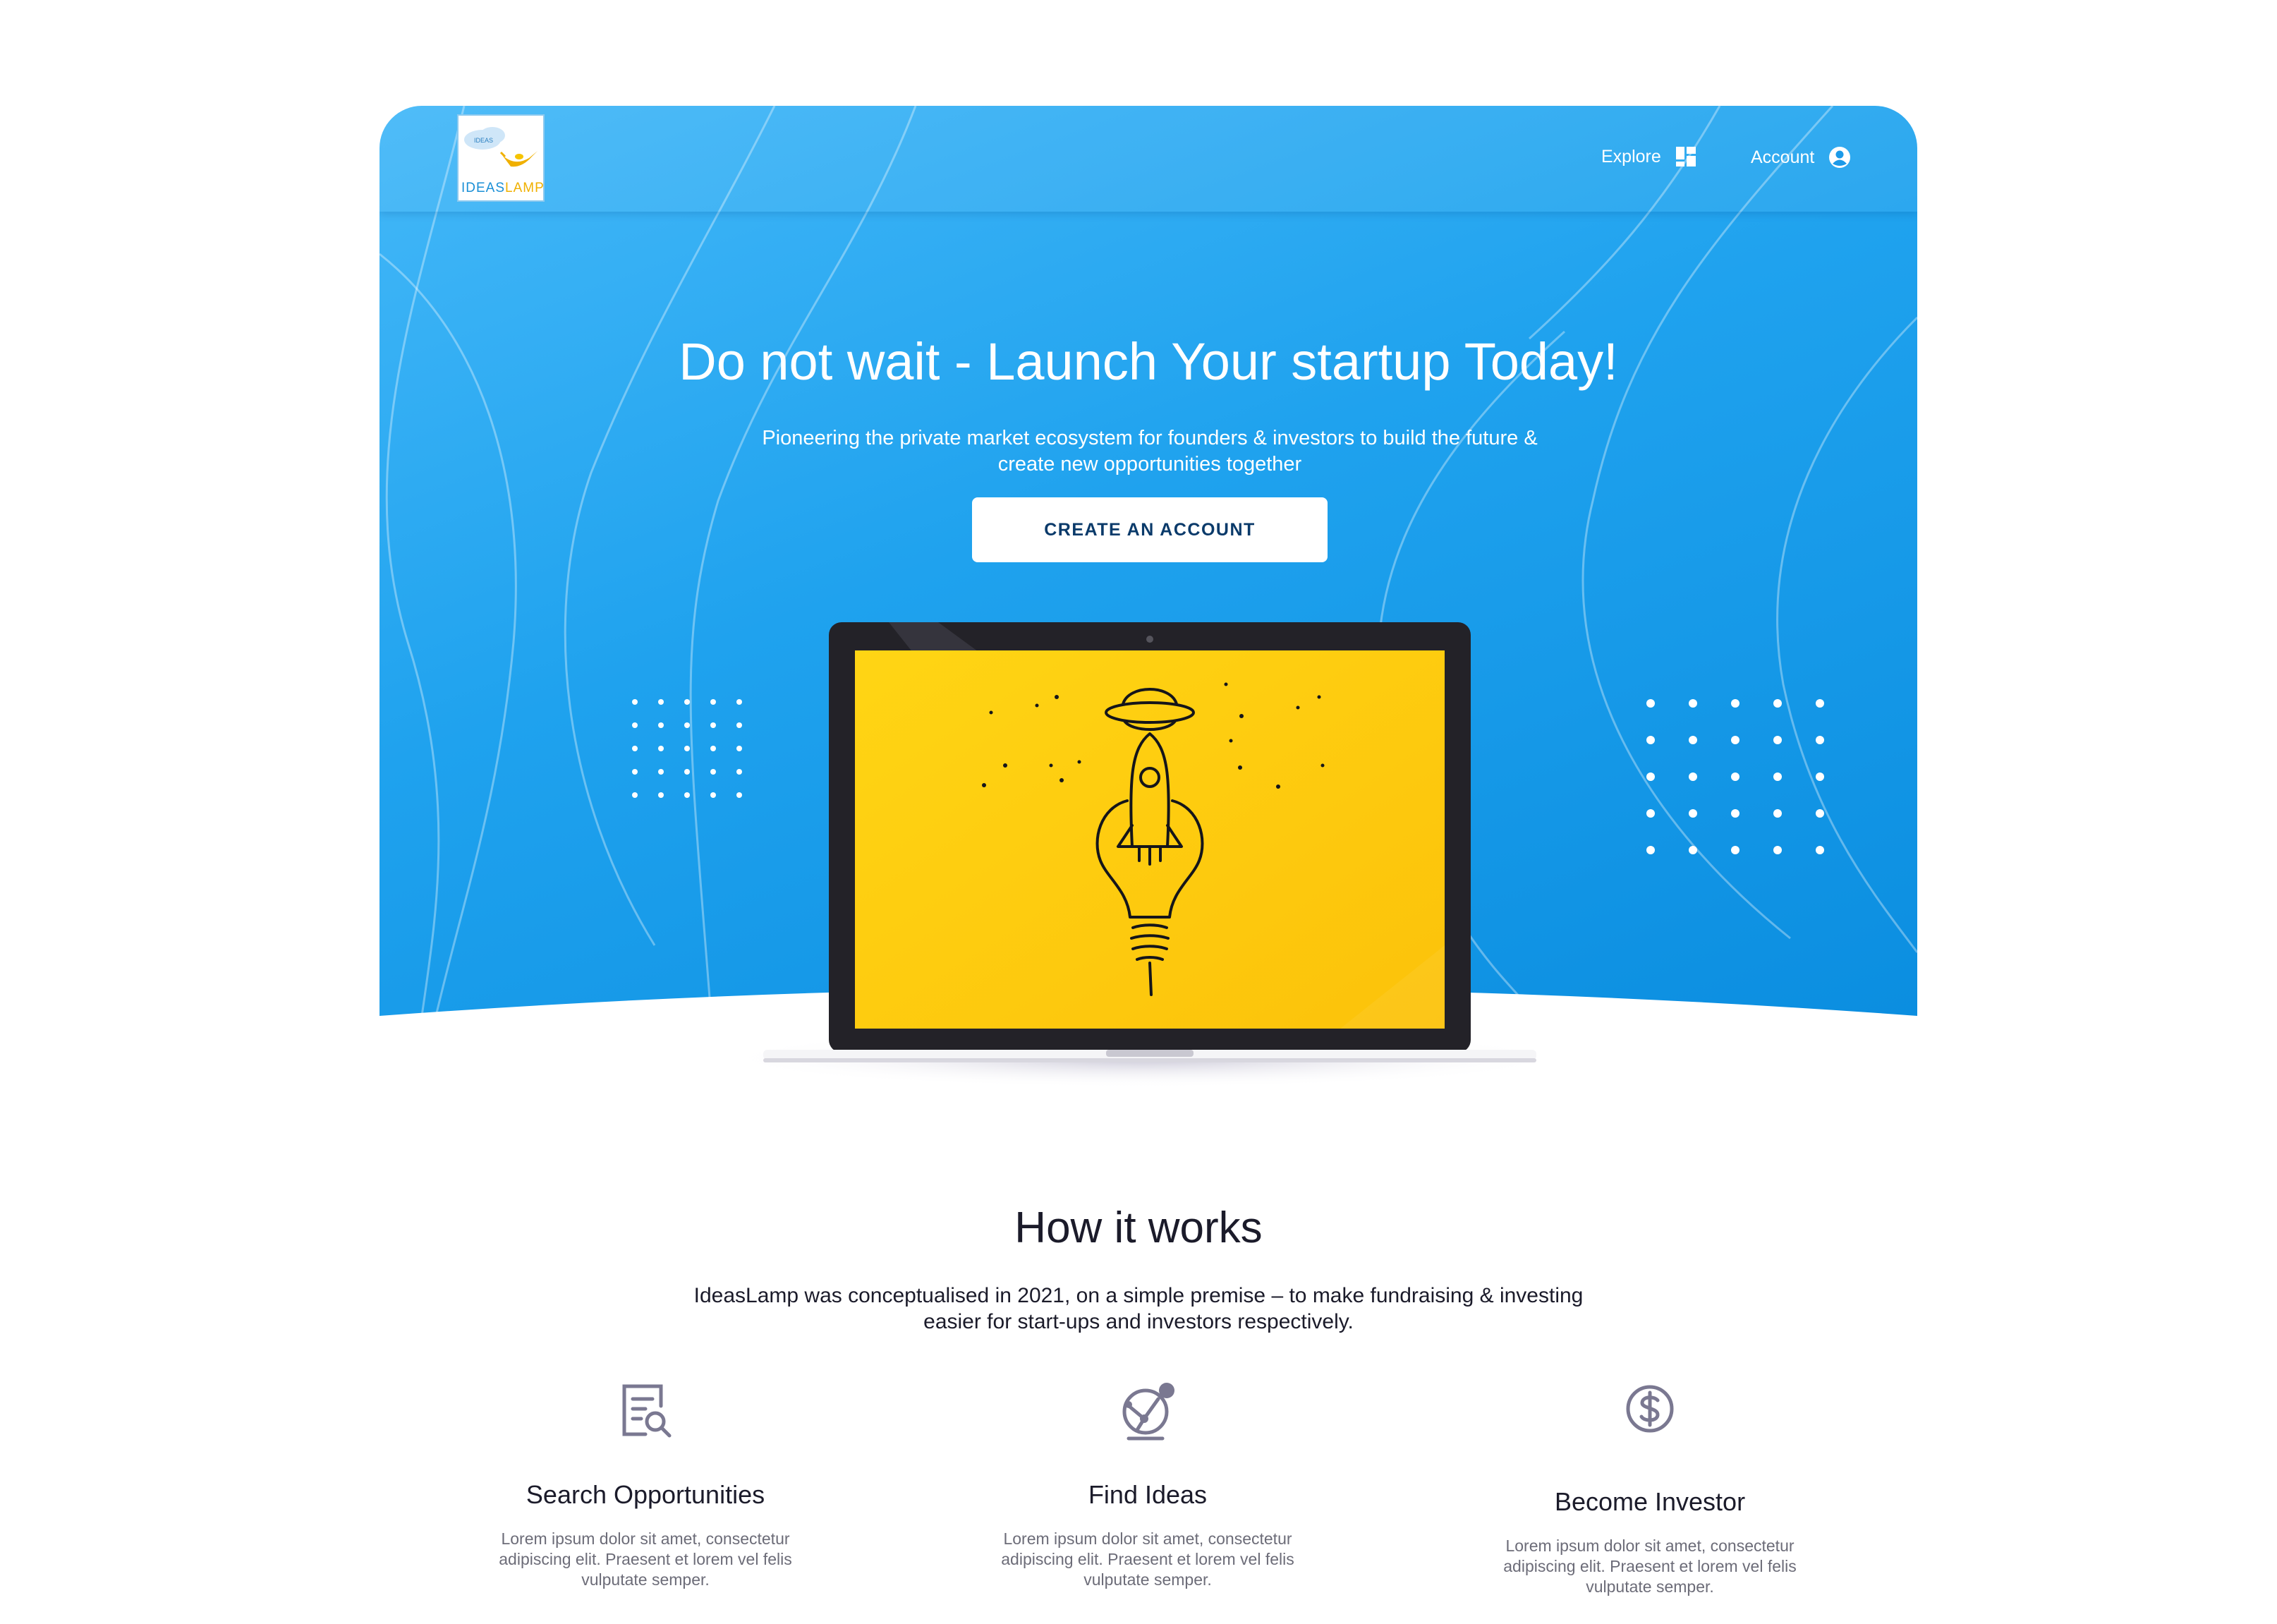 Image resolution: width=2277 pixels, height=1624 pixels. What do you see at coordinates (1783, 157) in the screenshot?
I see `nav-account-label: Account` at bounding box center [1783, 157].